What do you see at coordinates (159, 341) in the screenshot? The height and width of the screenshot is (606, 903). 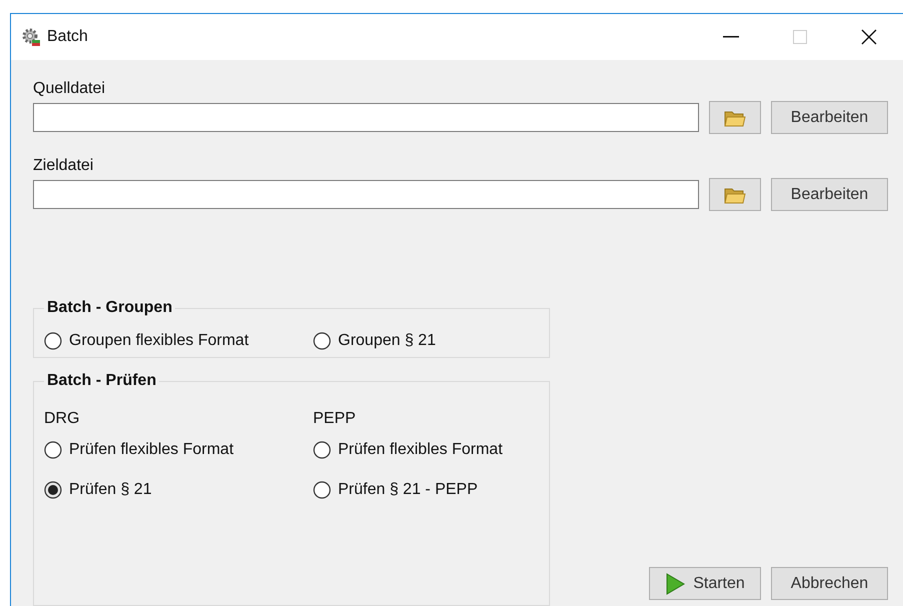 I see `radio-label: Groupen flexibles Format` at bounding box center [159, 341].